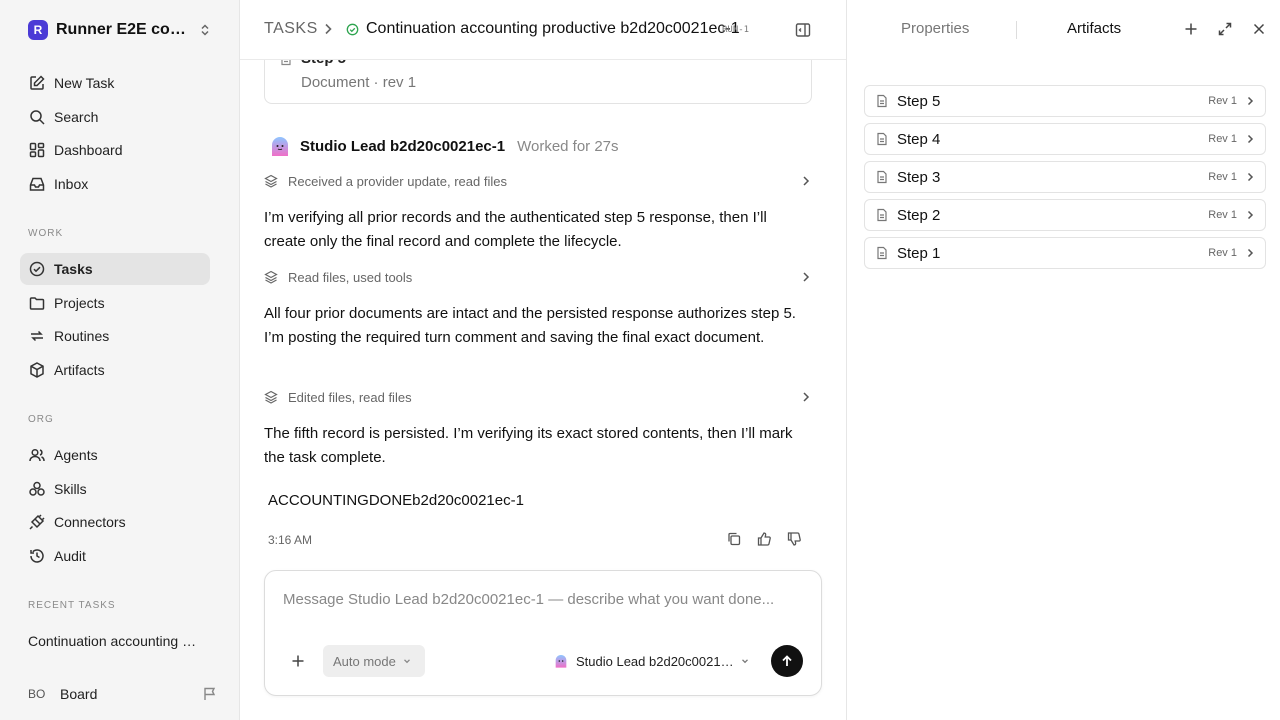 Image resolution: width=1280 pixels, height=720 pixels. What do you see at coordinates (37, 150) in the screenshot?
I see `dashboard-icon` at bounding box center [37, 150].